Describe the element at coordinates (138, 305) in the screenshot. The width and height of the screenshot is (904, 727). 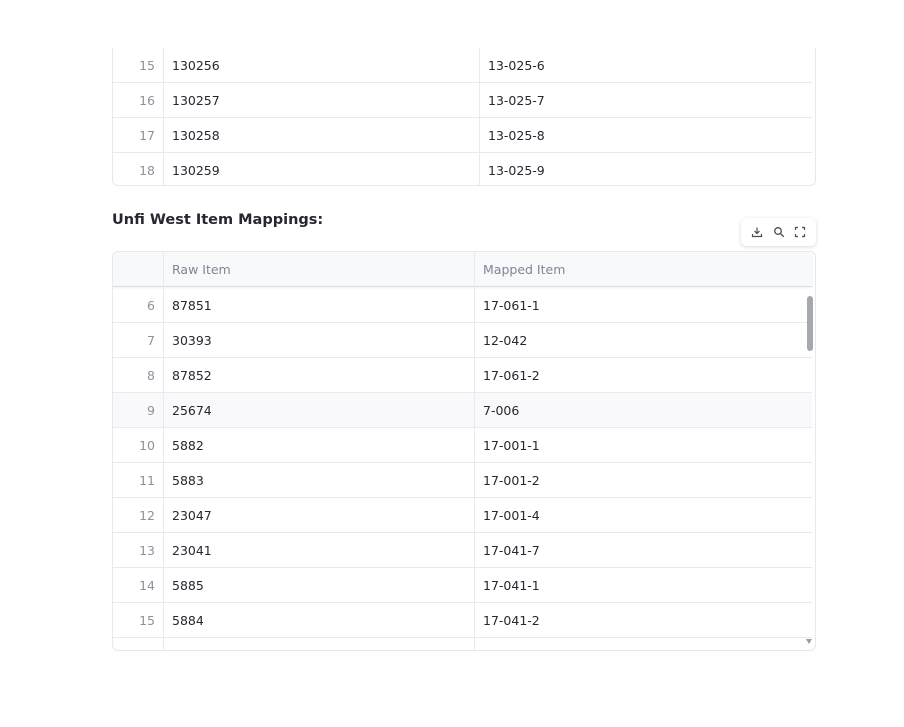
I see `row-index: 6` at that location.